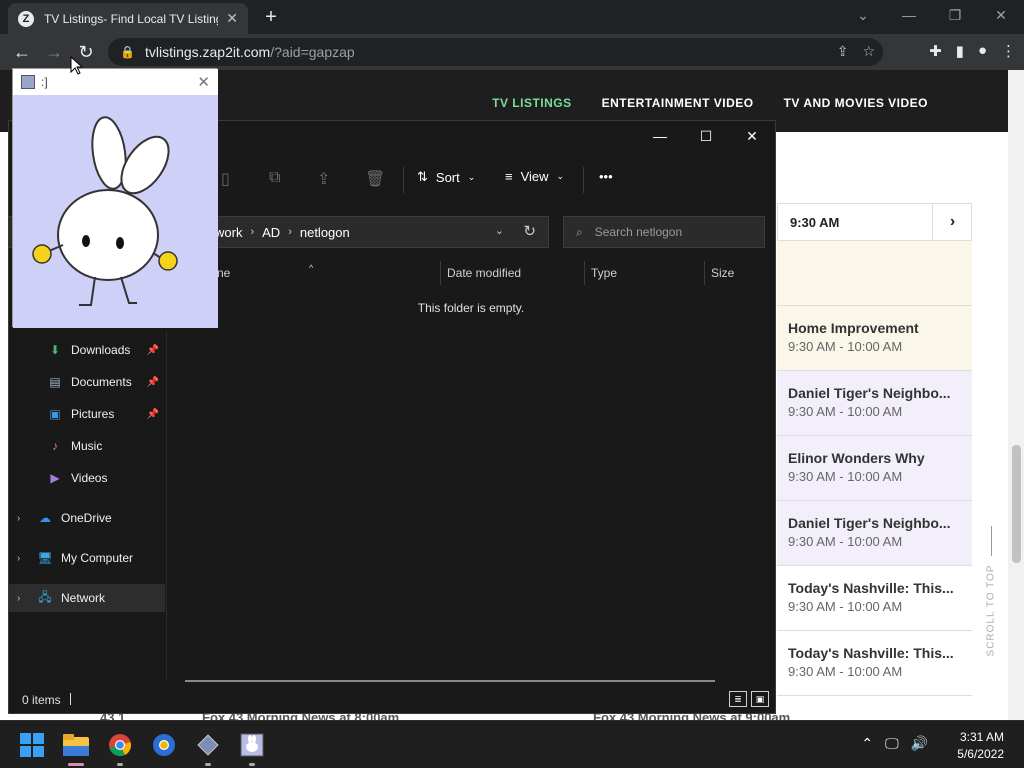  I want to click on clock: 3:31 AM 5/6/2022, so click(980, 746).